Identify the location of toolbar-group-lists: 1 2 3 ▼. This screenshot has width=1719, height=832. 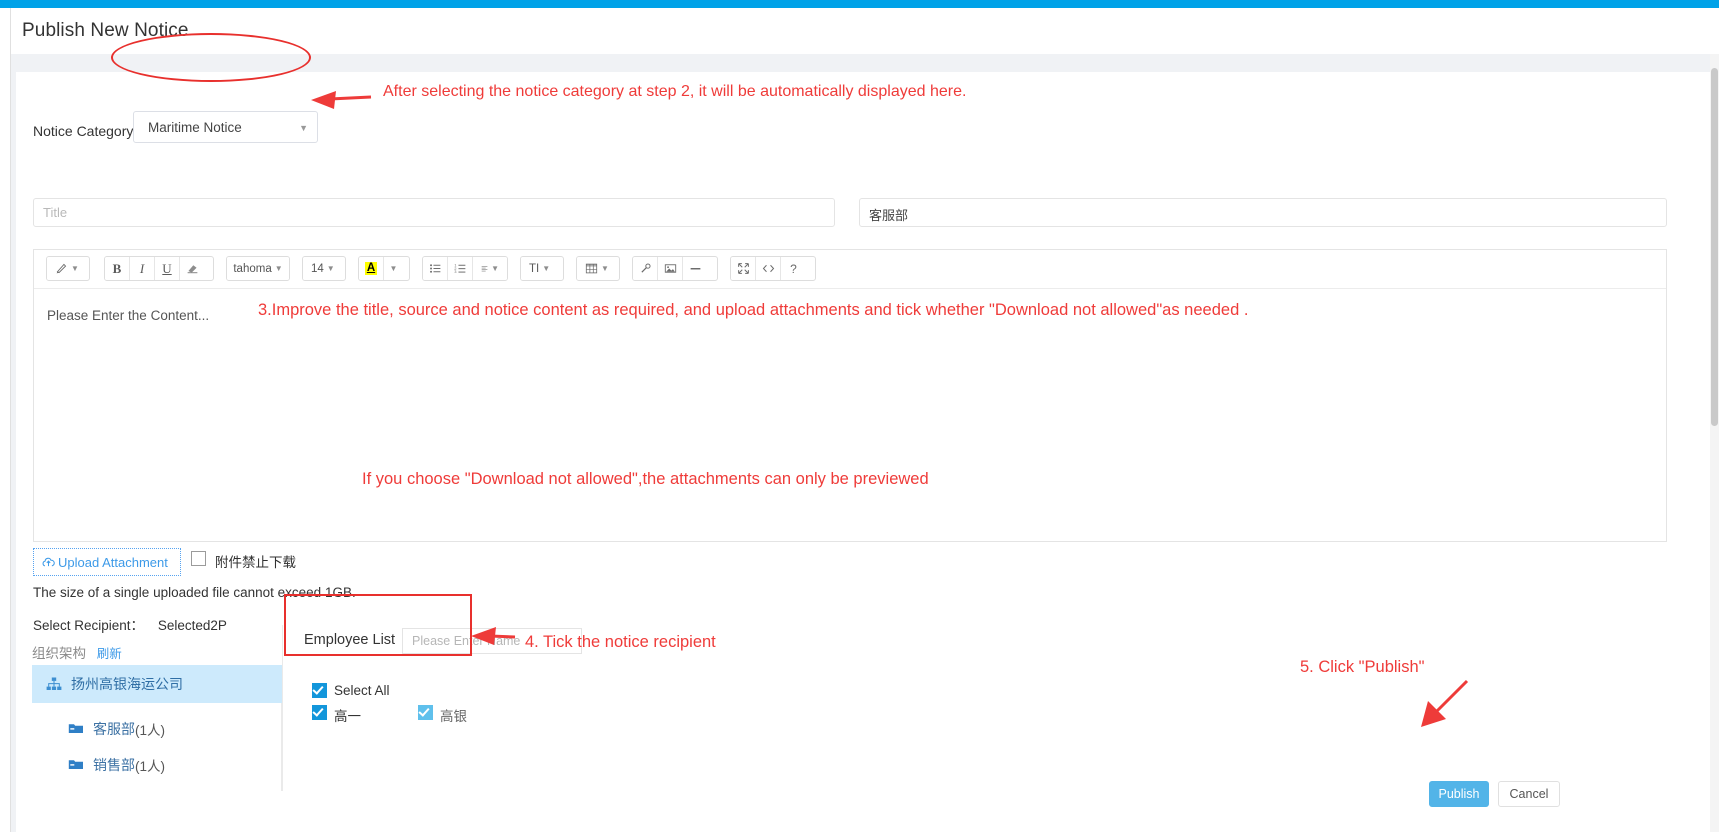
(465, 268).